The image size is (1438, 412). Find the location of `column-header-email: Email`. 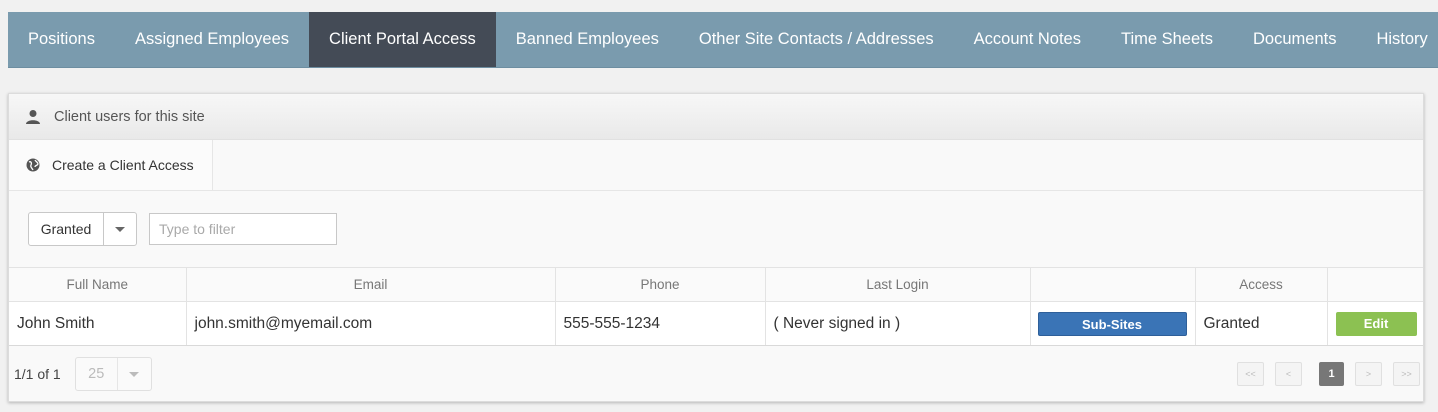

column-header-email: Email is located at coordinates (371, 284).